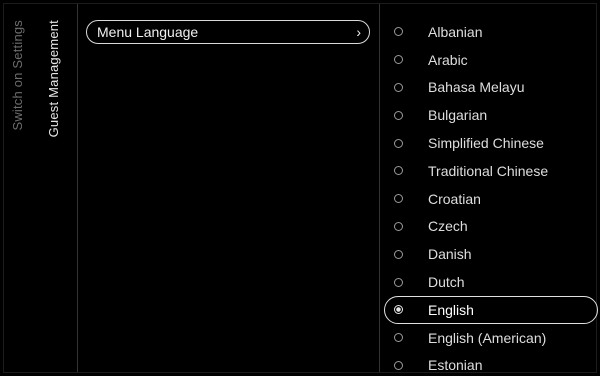 The image size is (600, 376). I want to click on language-option: Albanian, so click(491, 32).